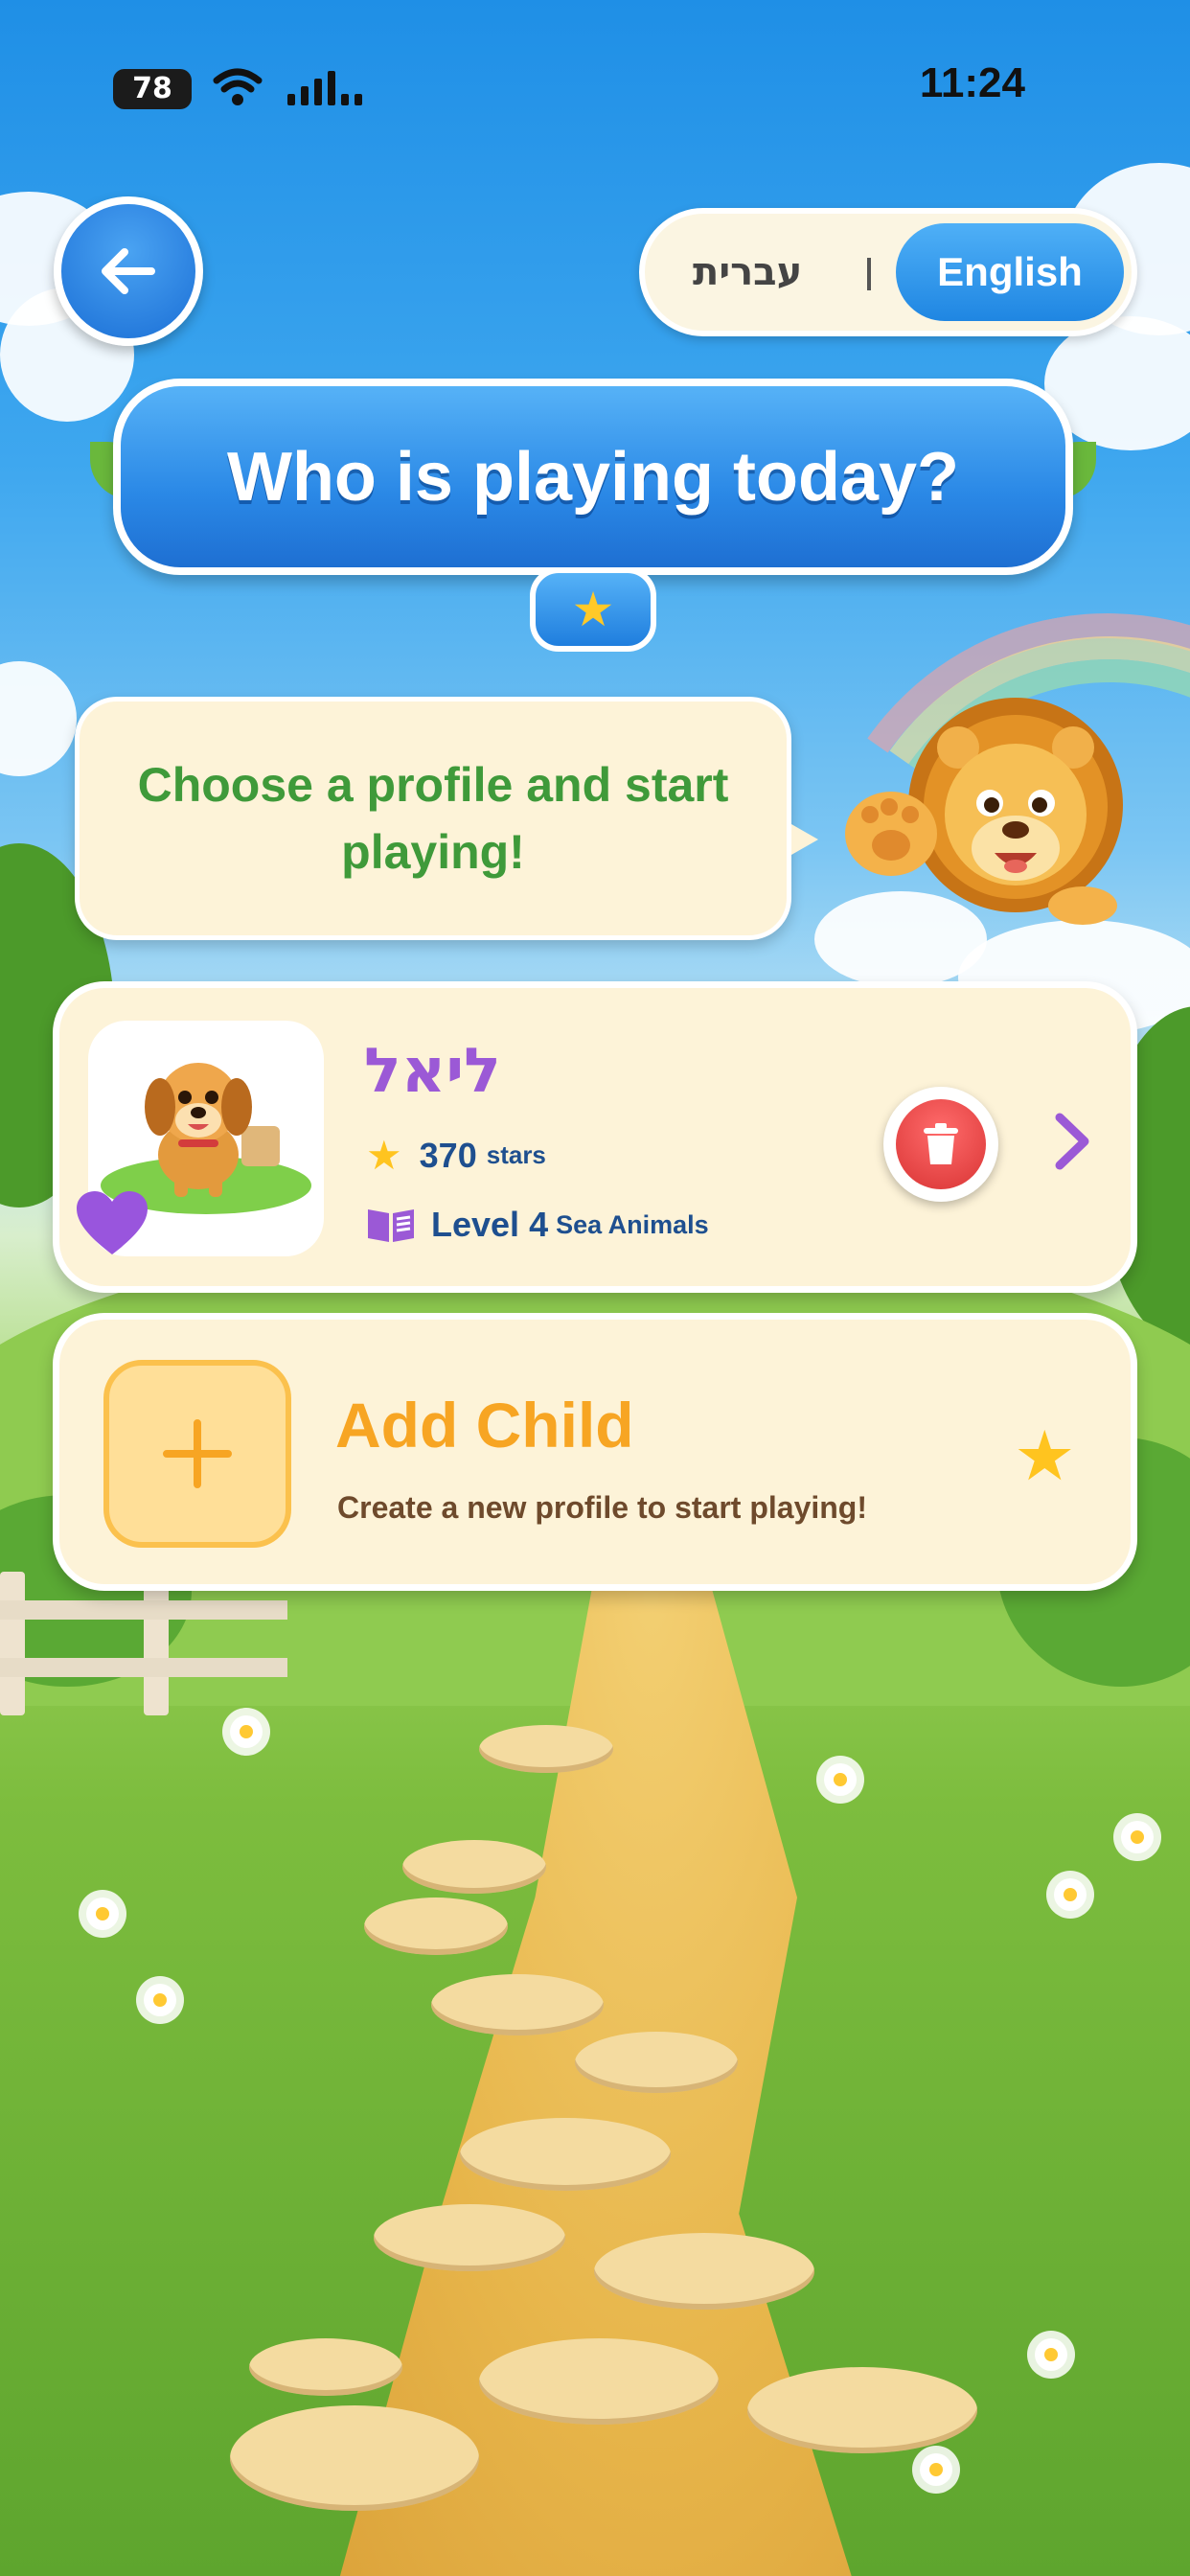 The width and height of the screenshot is (1190, 2576). I want to click on page-title: Who is playing today?, so click(592, 477).